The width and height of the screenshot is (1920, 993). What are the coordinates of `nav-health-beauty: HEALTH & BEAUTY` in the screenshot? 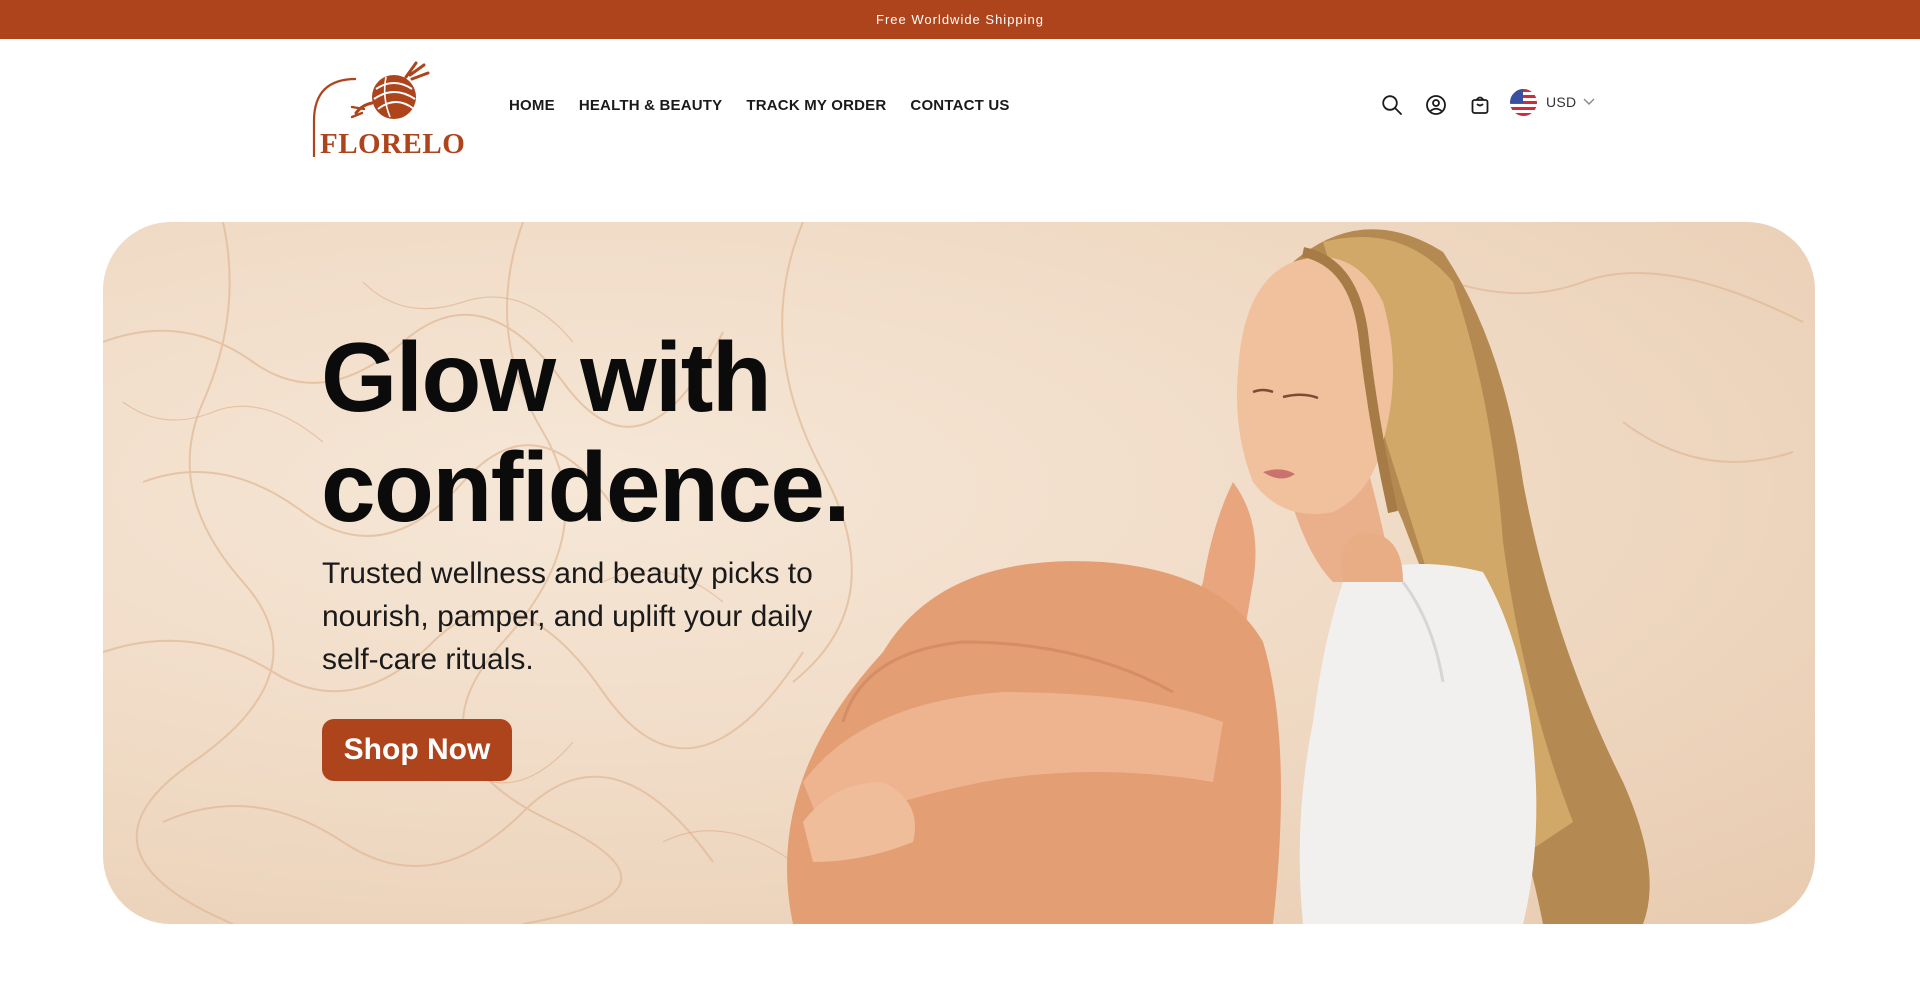 It's located at (651, 105).